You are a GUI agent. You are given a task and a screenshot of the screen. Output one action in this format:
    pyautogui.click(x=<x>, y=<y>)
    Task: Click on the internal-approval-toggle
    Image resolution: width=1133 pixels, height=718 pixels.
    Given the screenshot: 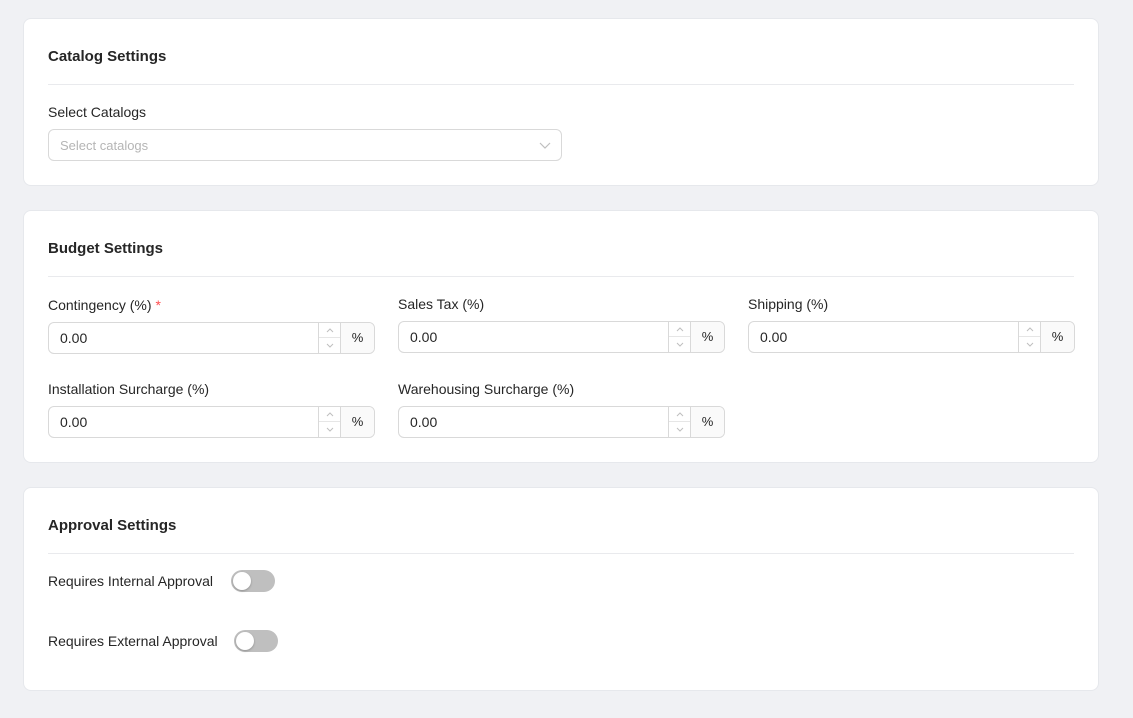 What is the action you would take?
    pyautogui.click(x=253, y=581)
    